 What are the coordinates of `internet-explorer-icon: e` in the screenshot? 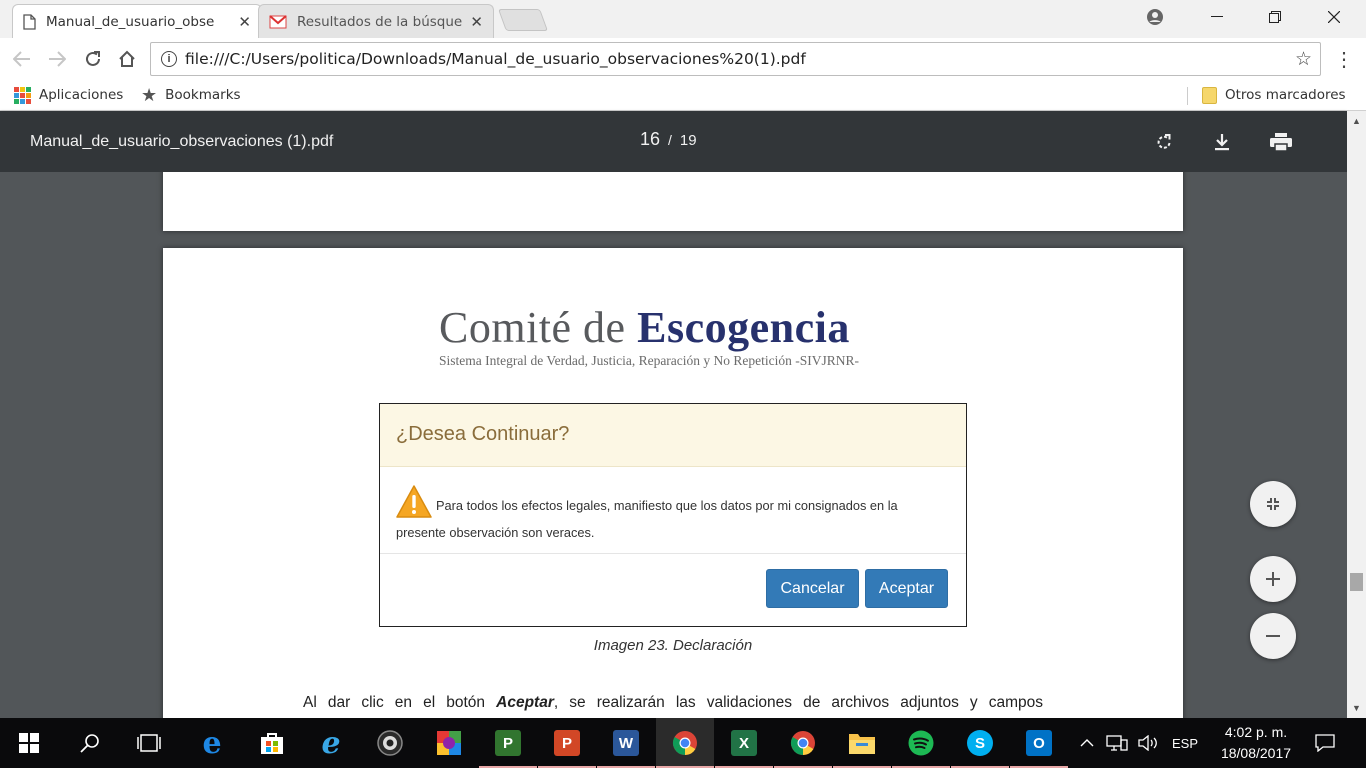 It's located at (331, 743).